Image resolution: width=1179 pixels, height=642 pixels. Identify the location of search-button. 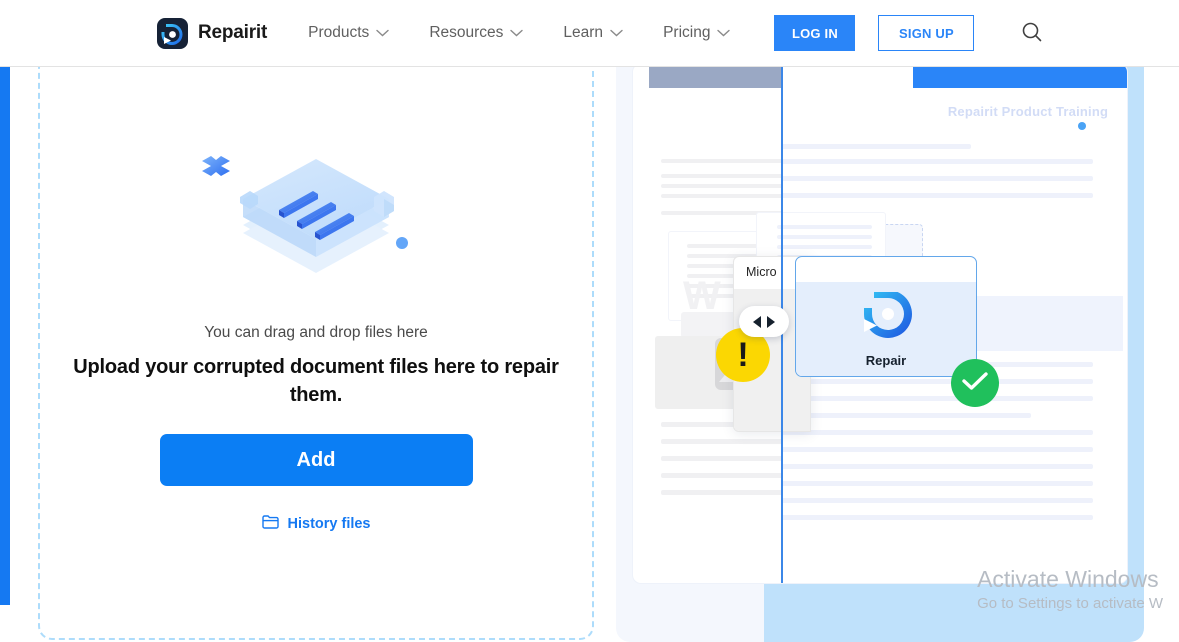
(1032, 33).